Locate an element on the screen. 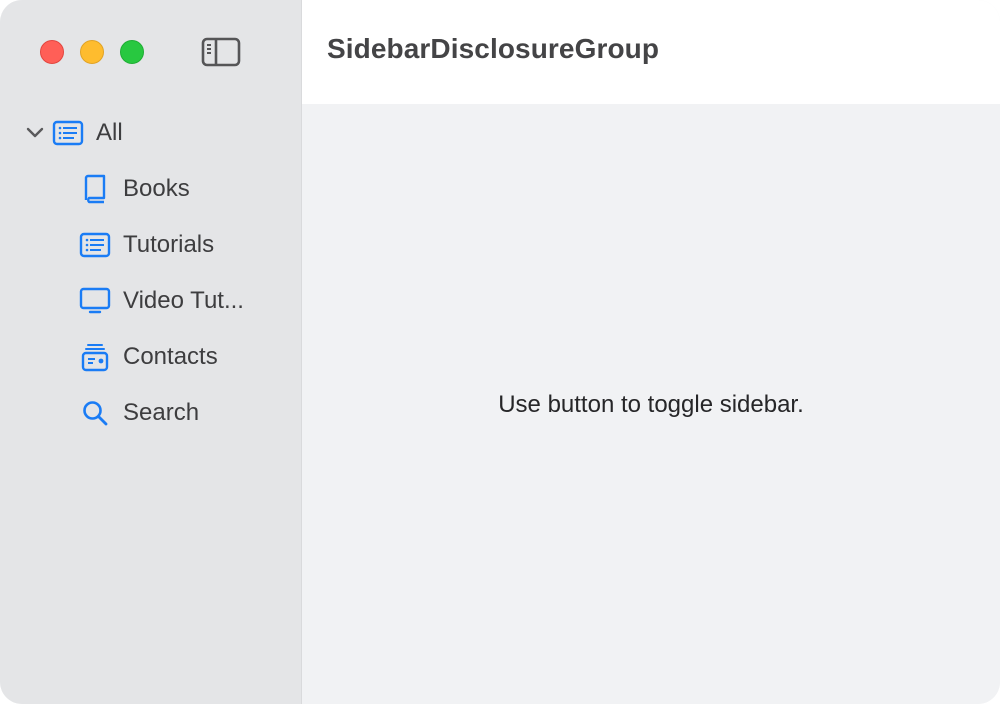 The image size is (1000, 704). toggle-sidebar-button is located at coordinates (221, 52).